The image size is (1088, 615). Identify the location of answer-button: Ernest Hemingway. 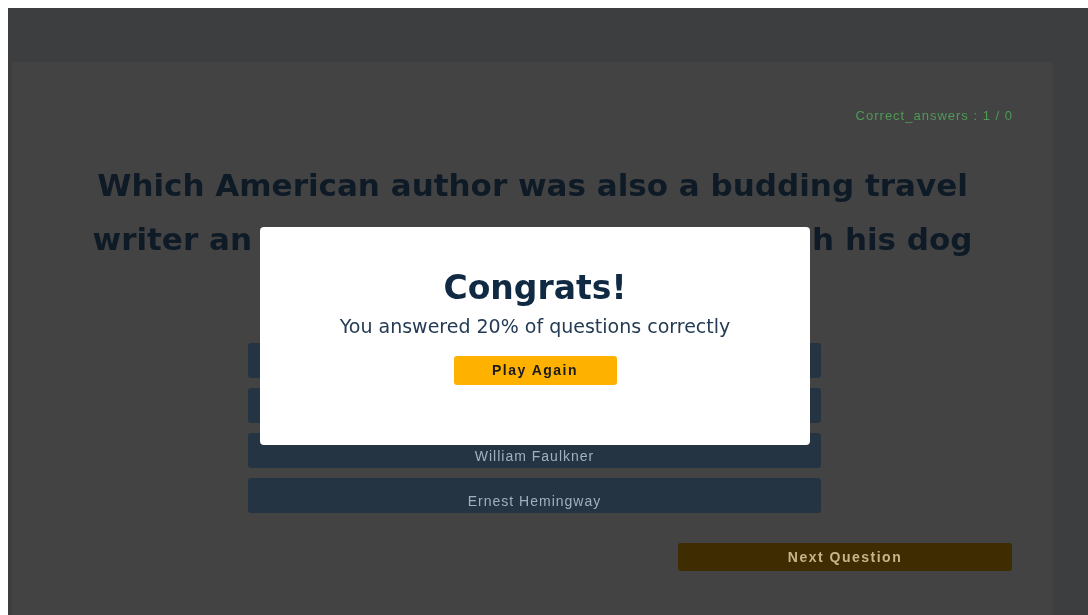
(534, 495).